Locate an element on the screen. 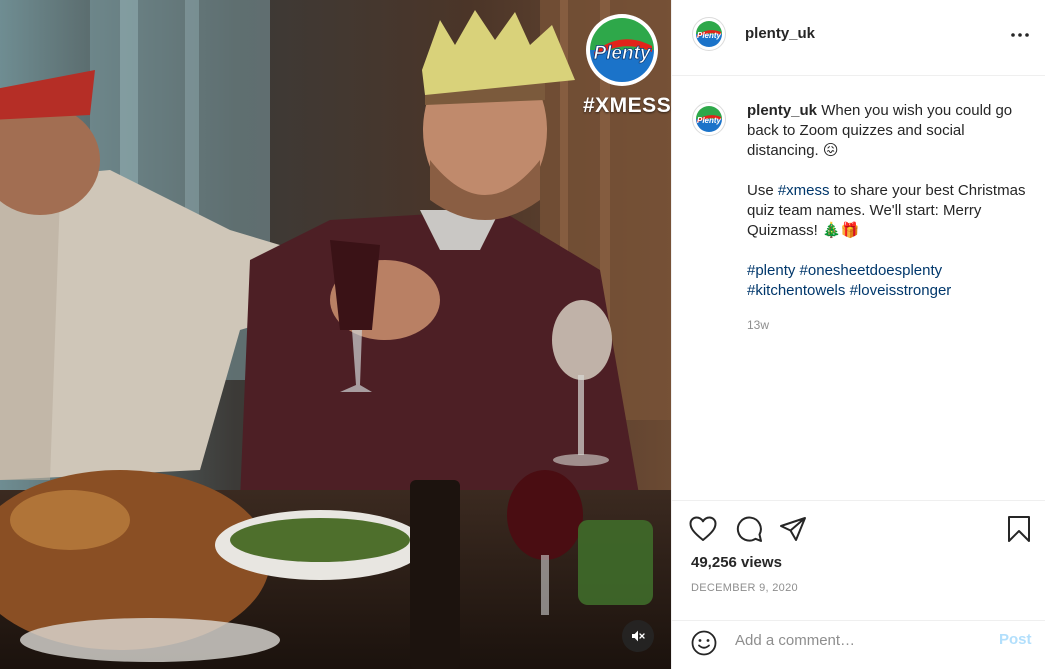 The image size is (1045, 669). smiley-icon is located at coordinates (704, 643).